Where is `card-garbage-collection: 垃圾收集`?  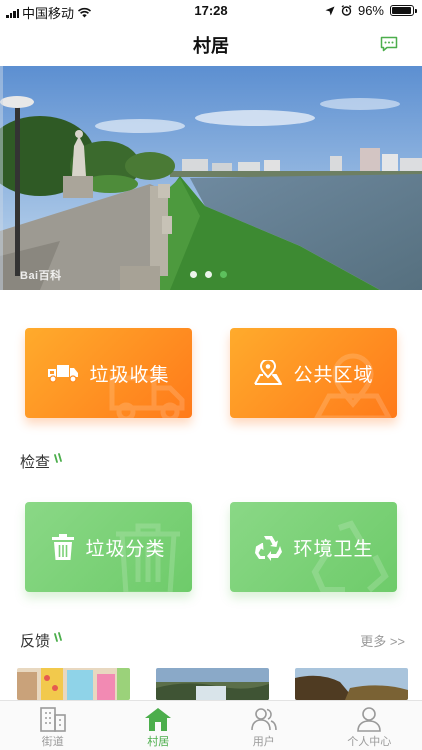
card-garbage-collection: 垃圾收集 is located at coordinates (108, 373).